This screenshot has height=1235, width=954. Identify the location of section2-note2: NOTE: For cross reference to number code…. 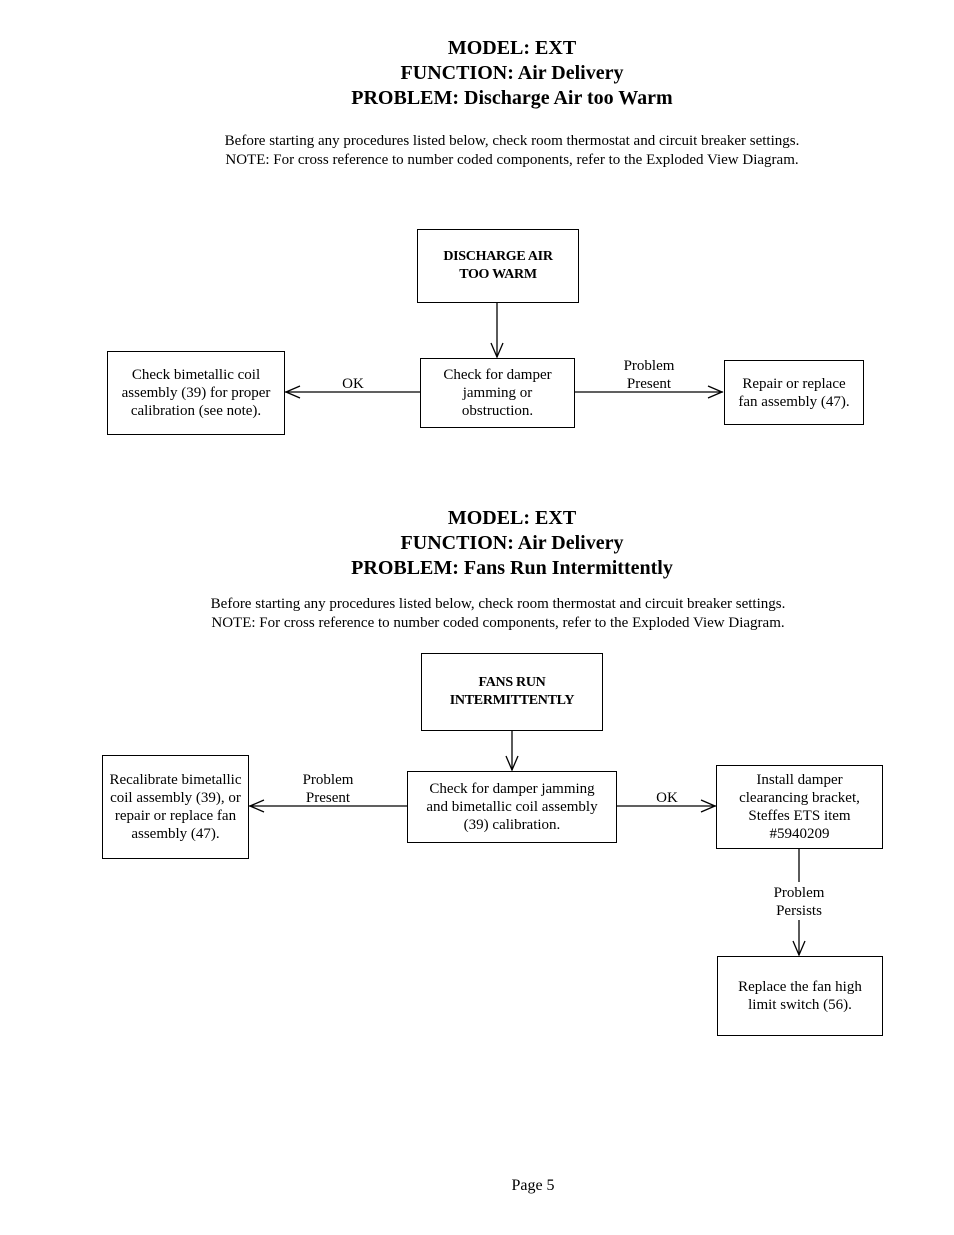
(498, 623).